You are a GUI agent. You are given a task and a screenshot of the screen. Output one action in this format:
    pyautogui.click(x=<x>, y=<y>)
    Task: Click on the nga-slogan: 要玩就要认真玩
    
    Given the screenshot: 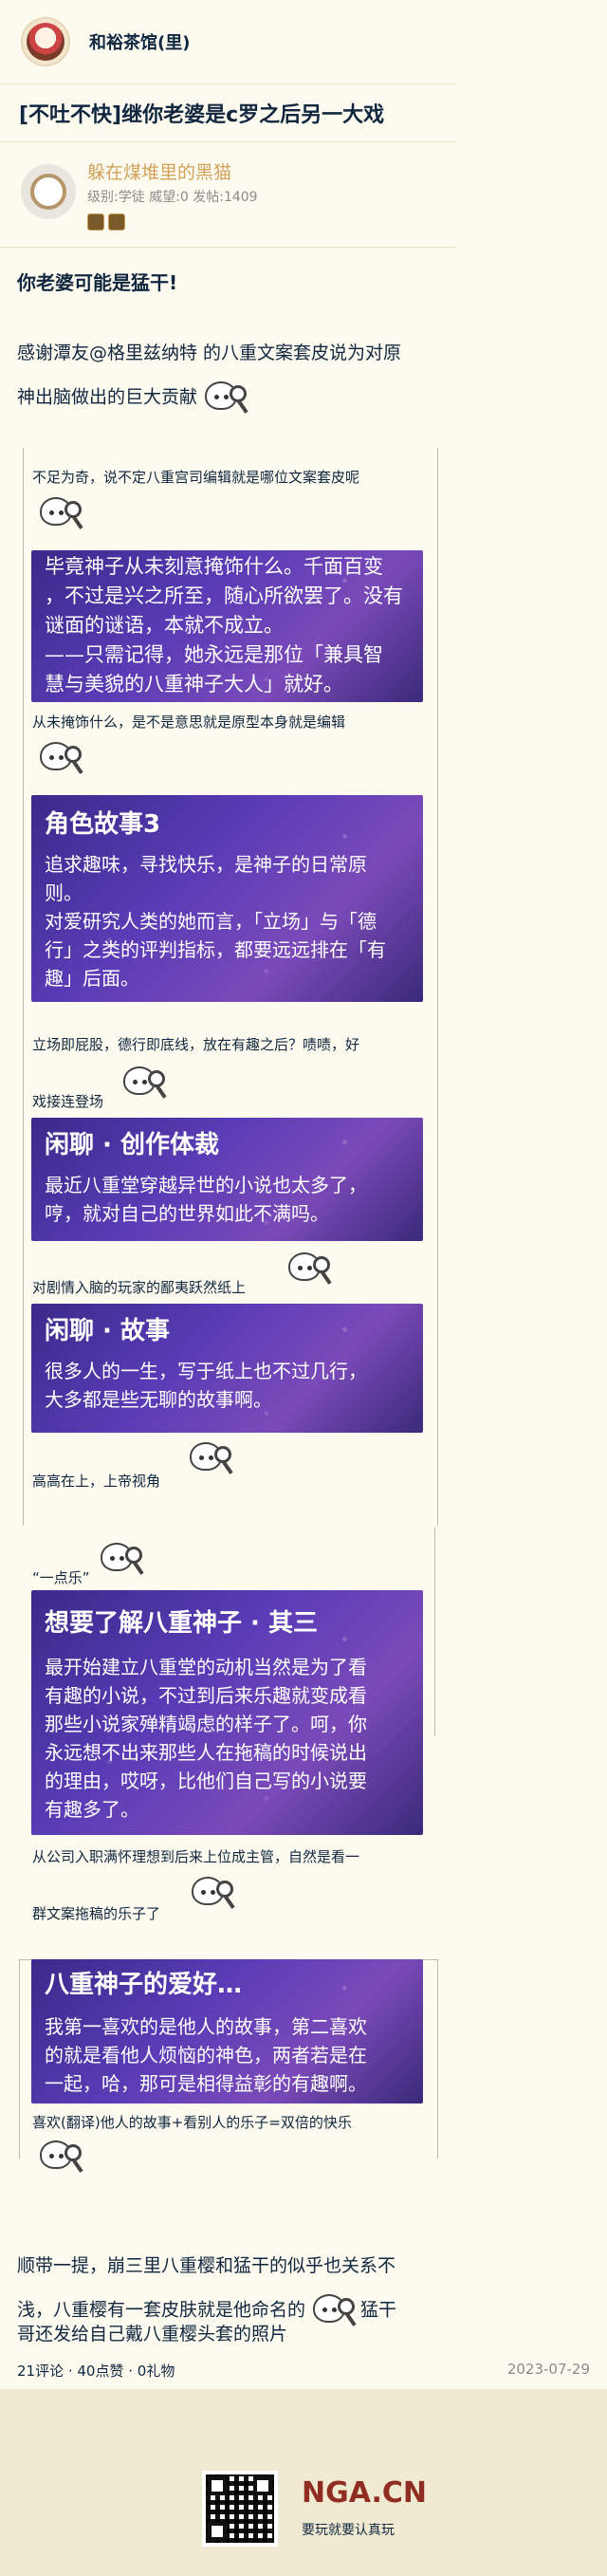 What is the action you would take?
    pyautogui.click(x=349, y=2530)
    